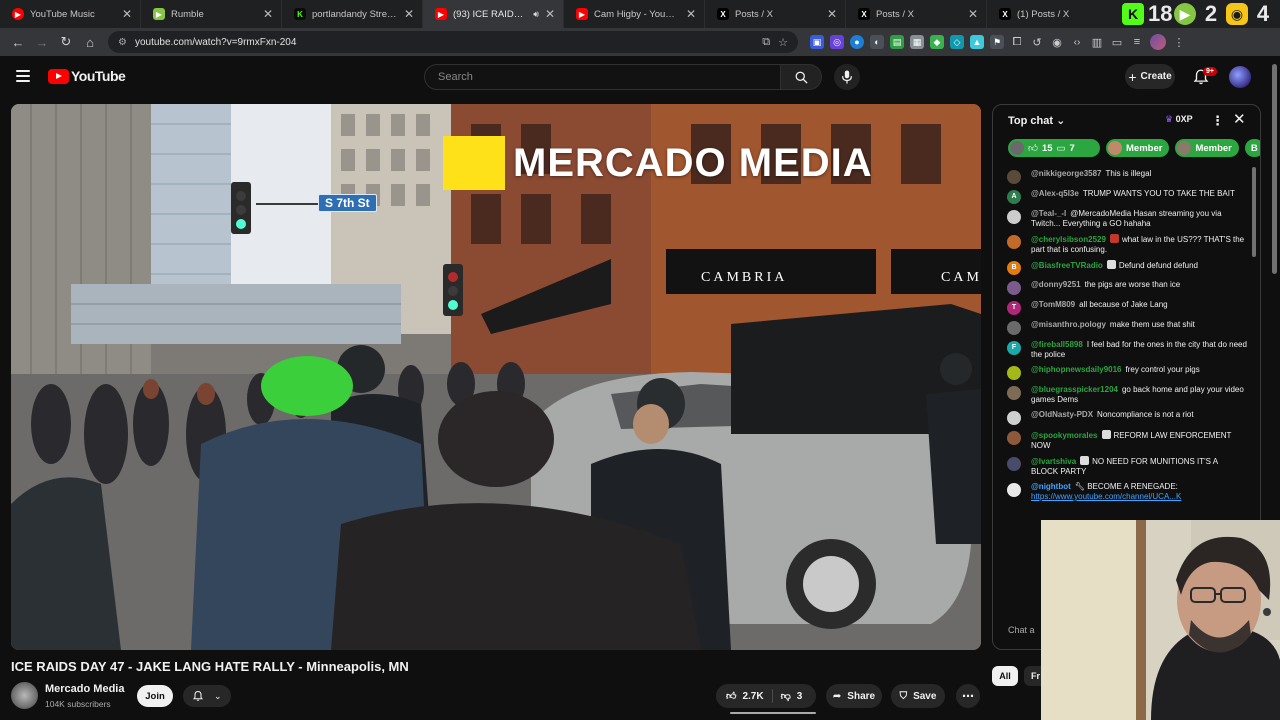  I want to click on site-info-icon: ⚙︎, so click(122, 42).